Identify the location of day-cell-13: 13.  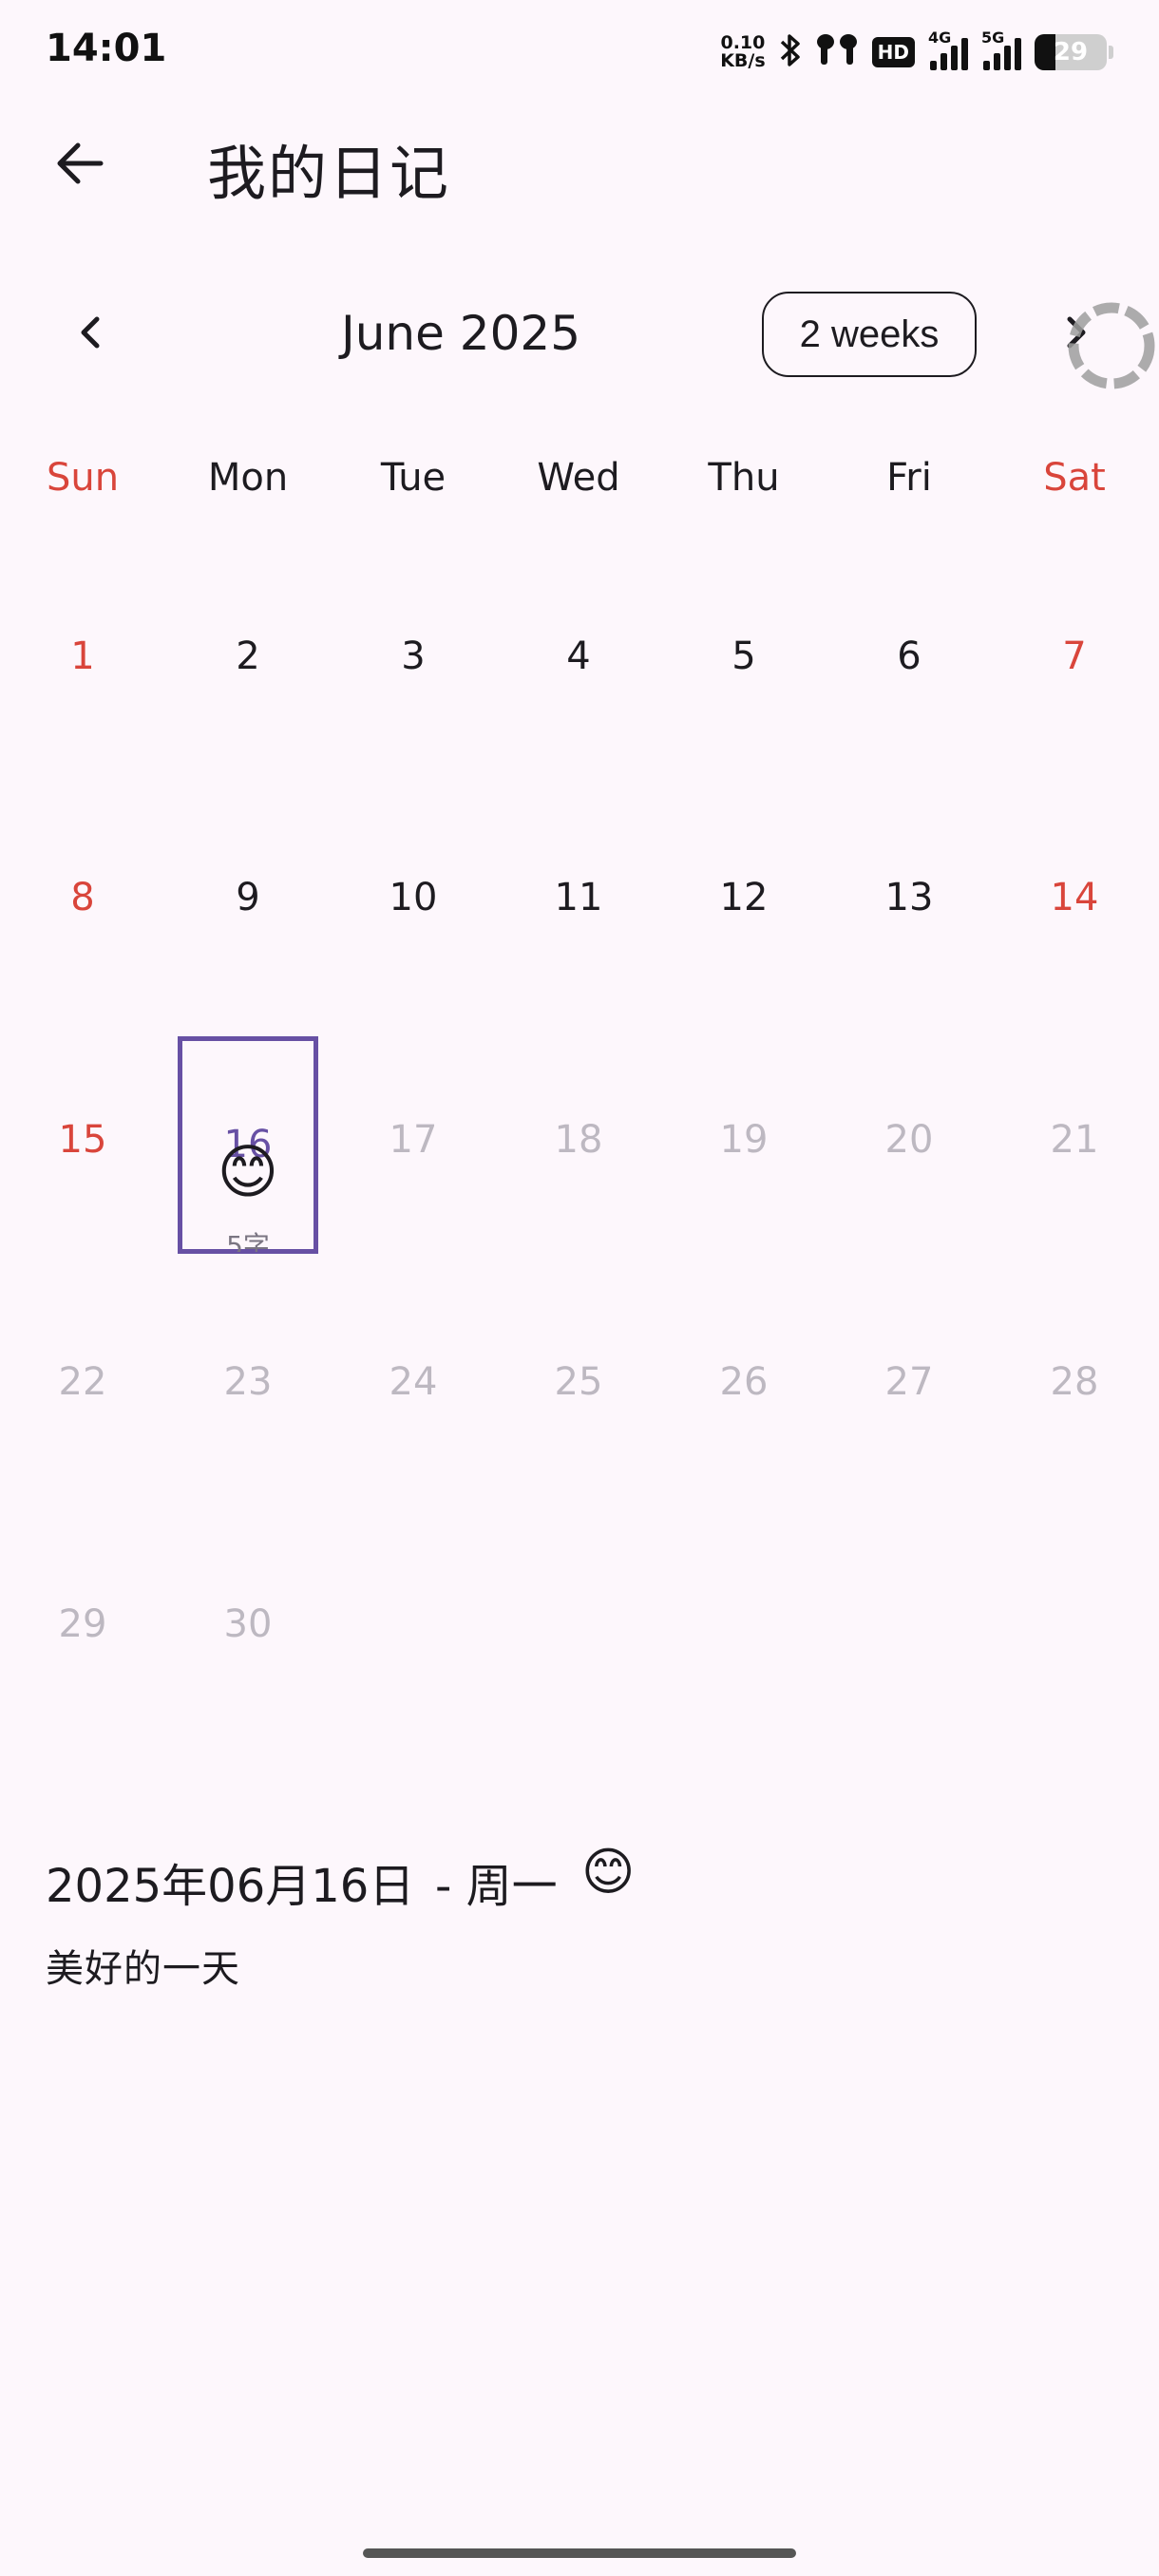
(909, 904).